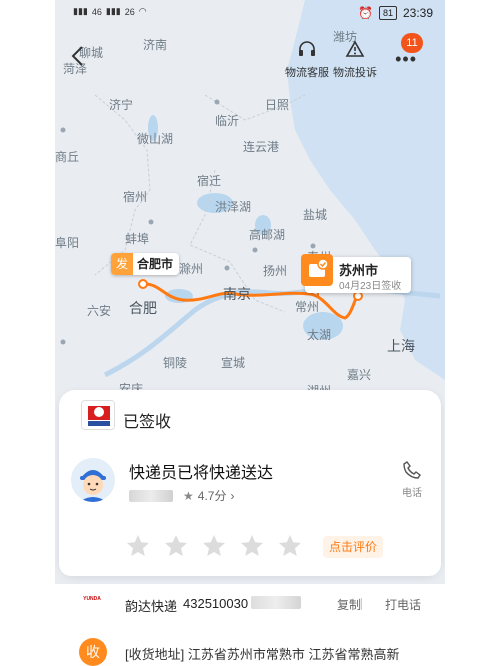  What do you see at coordinates (358, 296) in the screenshot?
I see `route-end-dot` at bounding box center [358, 296].